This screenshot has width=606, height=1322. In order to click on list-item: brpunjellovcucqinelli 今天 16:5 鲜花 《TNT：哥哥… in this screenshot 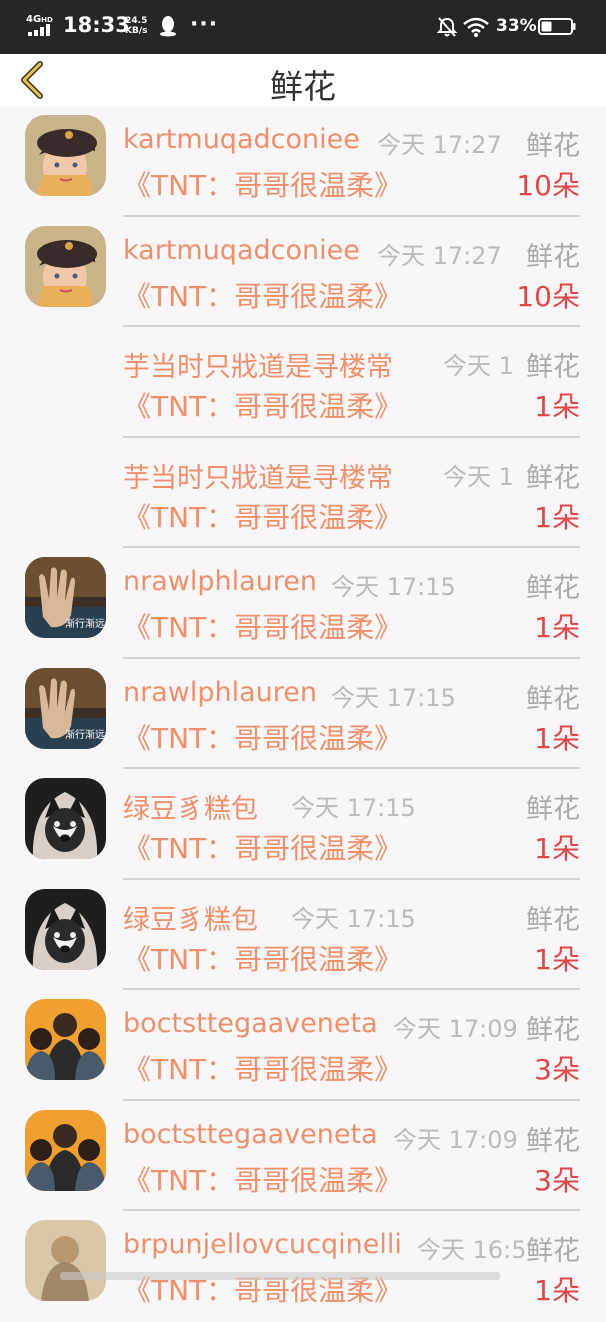, I will do `click(303, 1266)`.